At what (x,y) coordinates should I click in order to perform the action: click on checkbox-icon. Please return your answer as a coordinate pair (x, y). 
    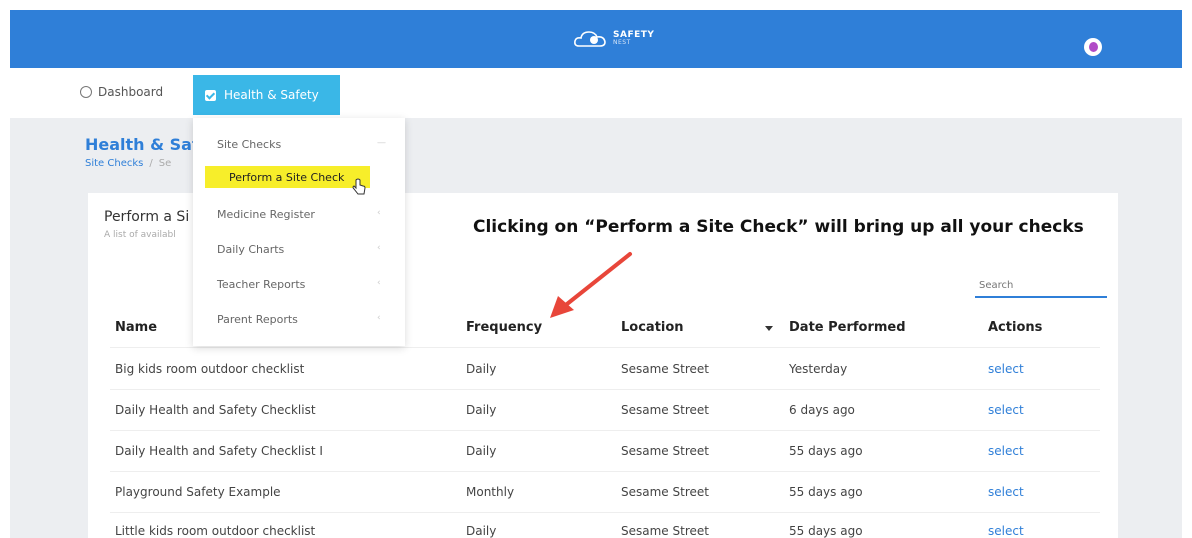
    Looking at the image, I should click on (210, 95).